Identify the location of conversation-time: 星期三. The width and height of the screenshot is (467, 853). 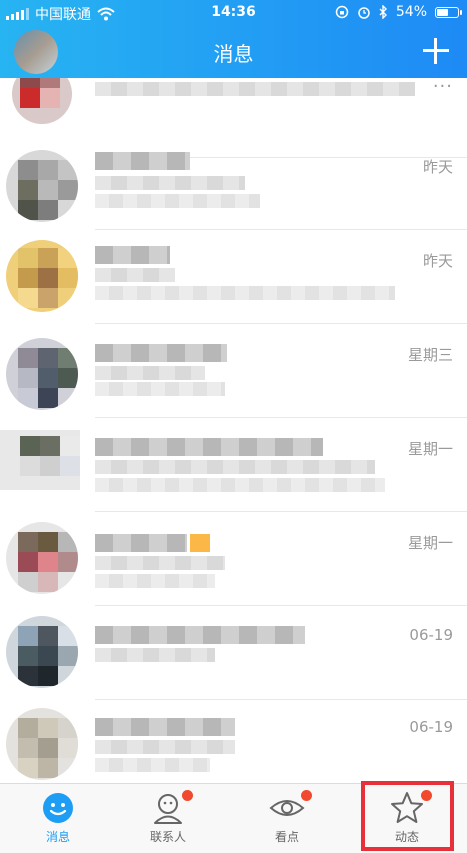
(430, 355).